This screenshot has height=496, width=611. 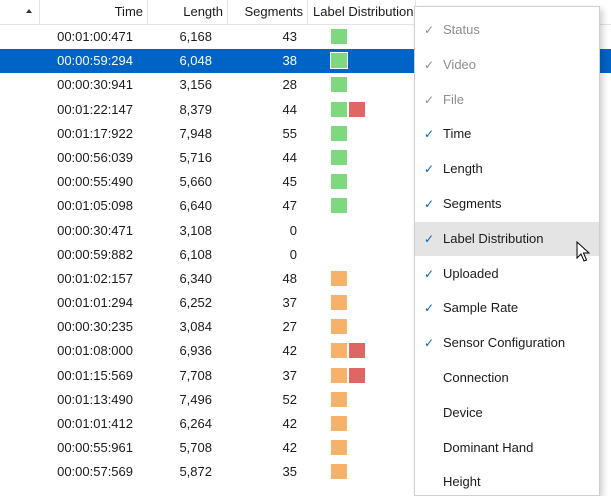 I want to click on menu-item-label-distribution: ✓ Label Distribution, so click(x=507, y=238).